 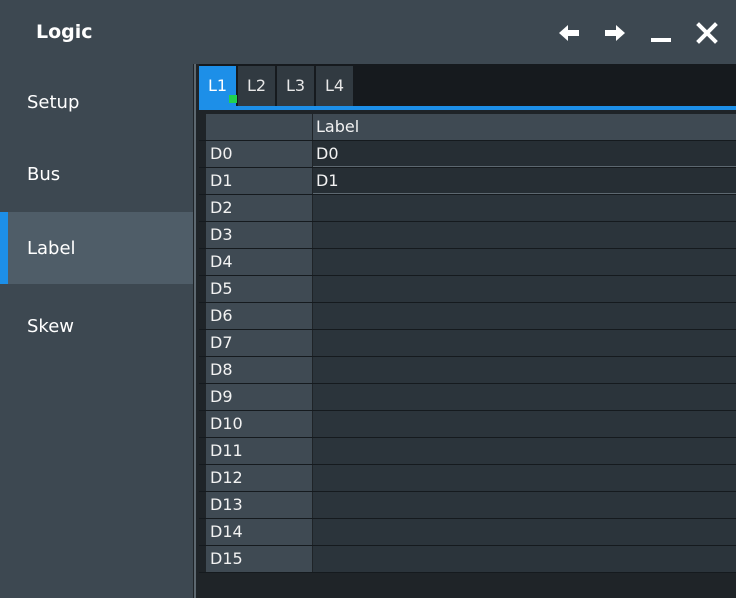 I want to click on sidebar-item-label: Setup, so click(x=53, y=102).